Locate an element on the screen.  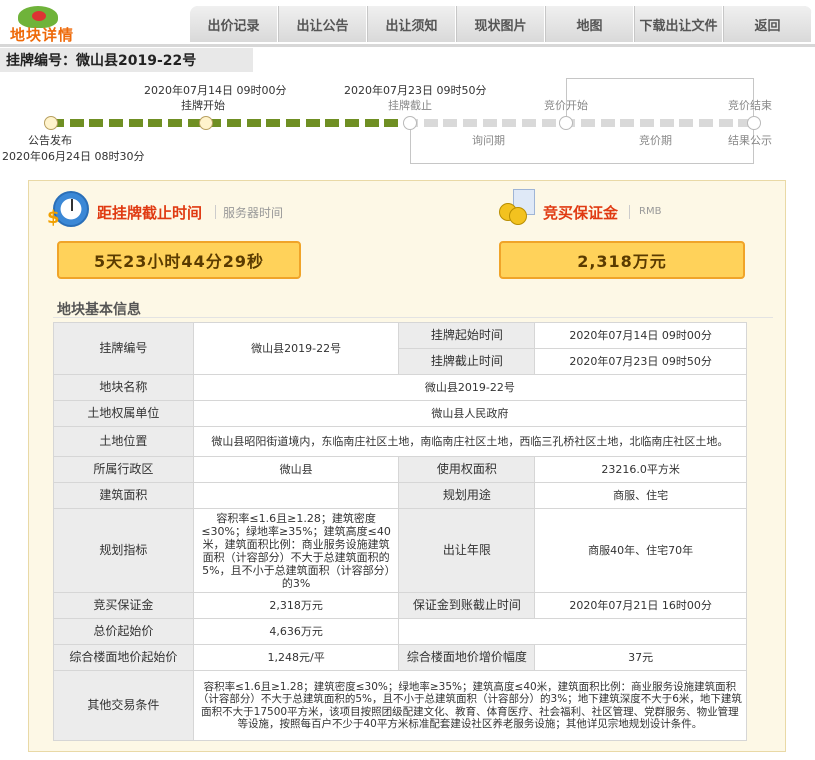
countdown-box: 5天23小时44分29秒 is located at coordinates (179, 260).